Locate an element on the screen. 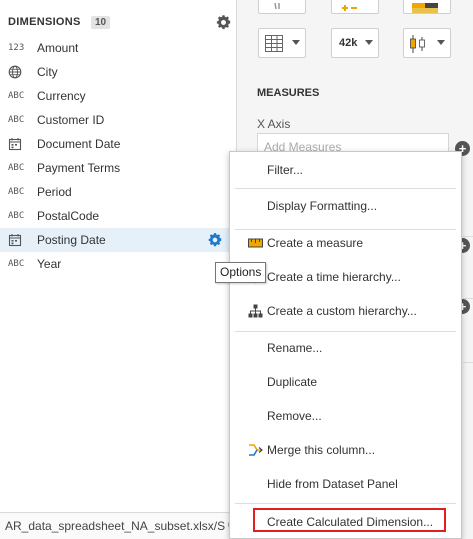  dimension-item-document-date: Document Date is located at coordinates (118, 144).